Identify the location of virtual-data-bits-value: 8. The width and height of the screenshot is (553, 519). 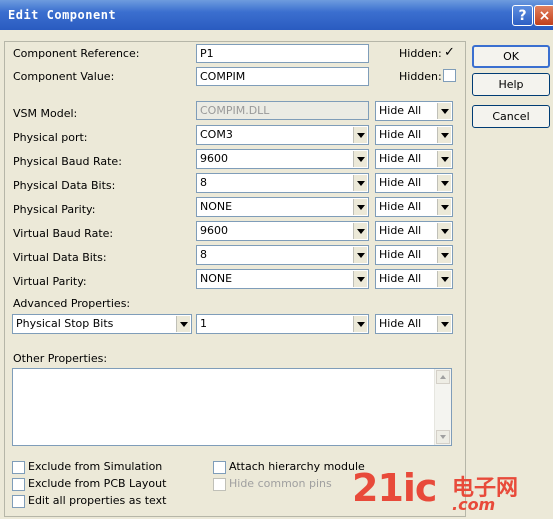
(203, 254).